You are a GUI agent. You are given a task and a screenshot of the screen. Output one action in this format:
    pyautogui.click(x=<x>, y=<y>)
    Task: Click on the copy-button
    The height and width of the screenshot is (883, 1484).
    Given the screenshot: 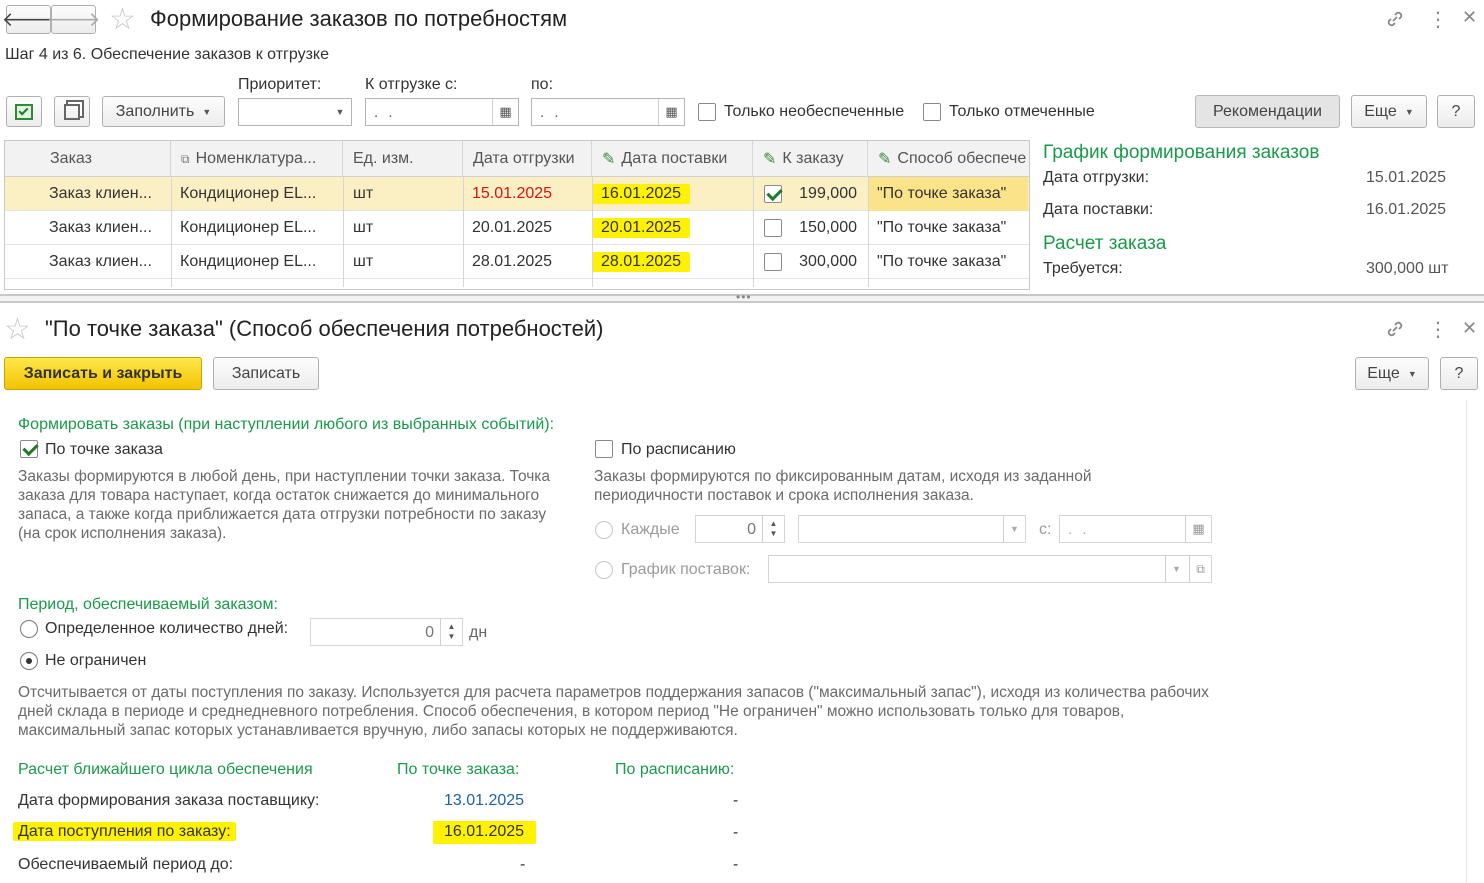 What is the action you would take?
    pyautogui.click(x=72, y=111)
    